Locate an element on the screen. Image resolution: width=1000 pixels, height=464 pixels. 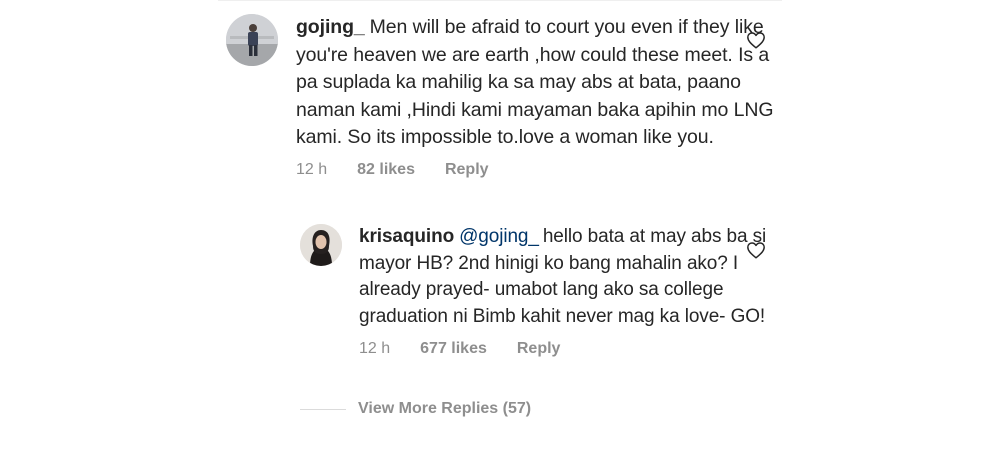
reply-time: 12 h is located at coordinates (375, 348).